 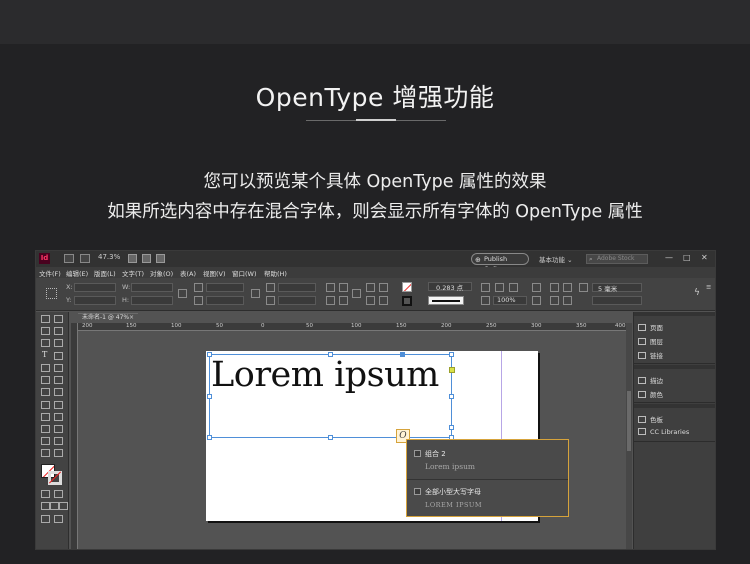 I want to click on gap-tool-icon, so click(x=58, y=331).